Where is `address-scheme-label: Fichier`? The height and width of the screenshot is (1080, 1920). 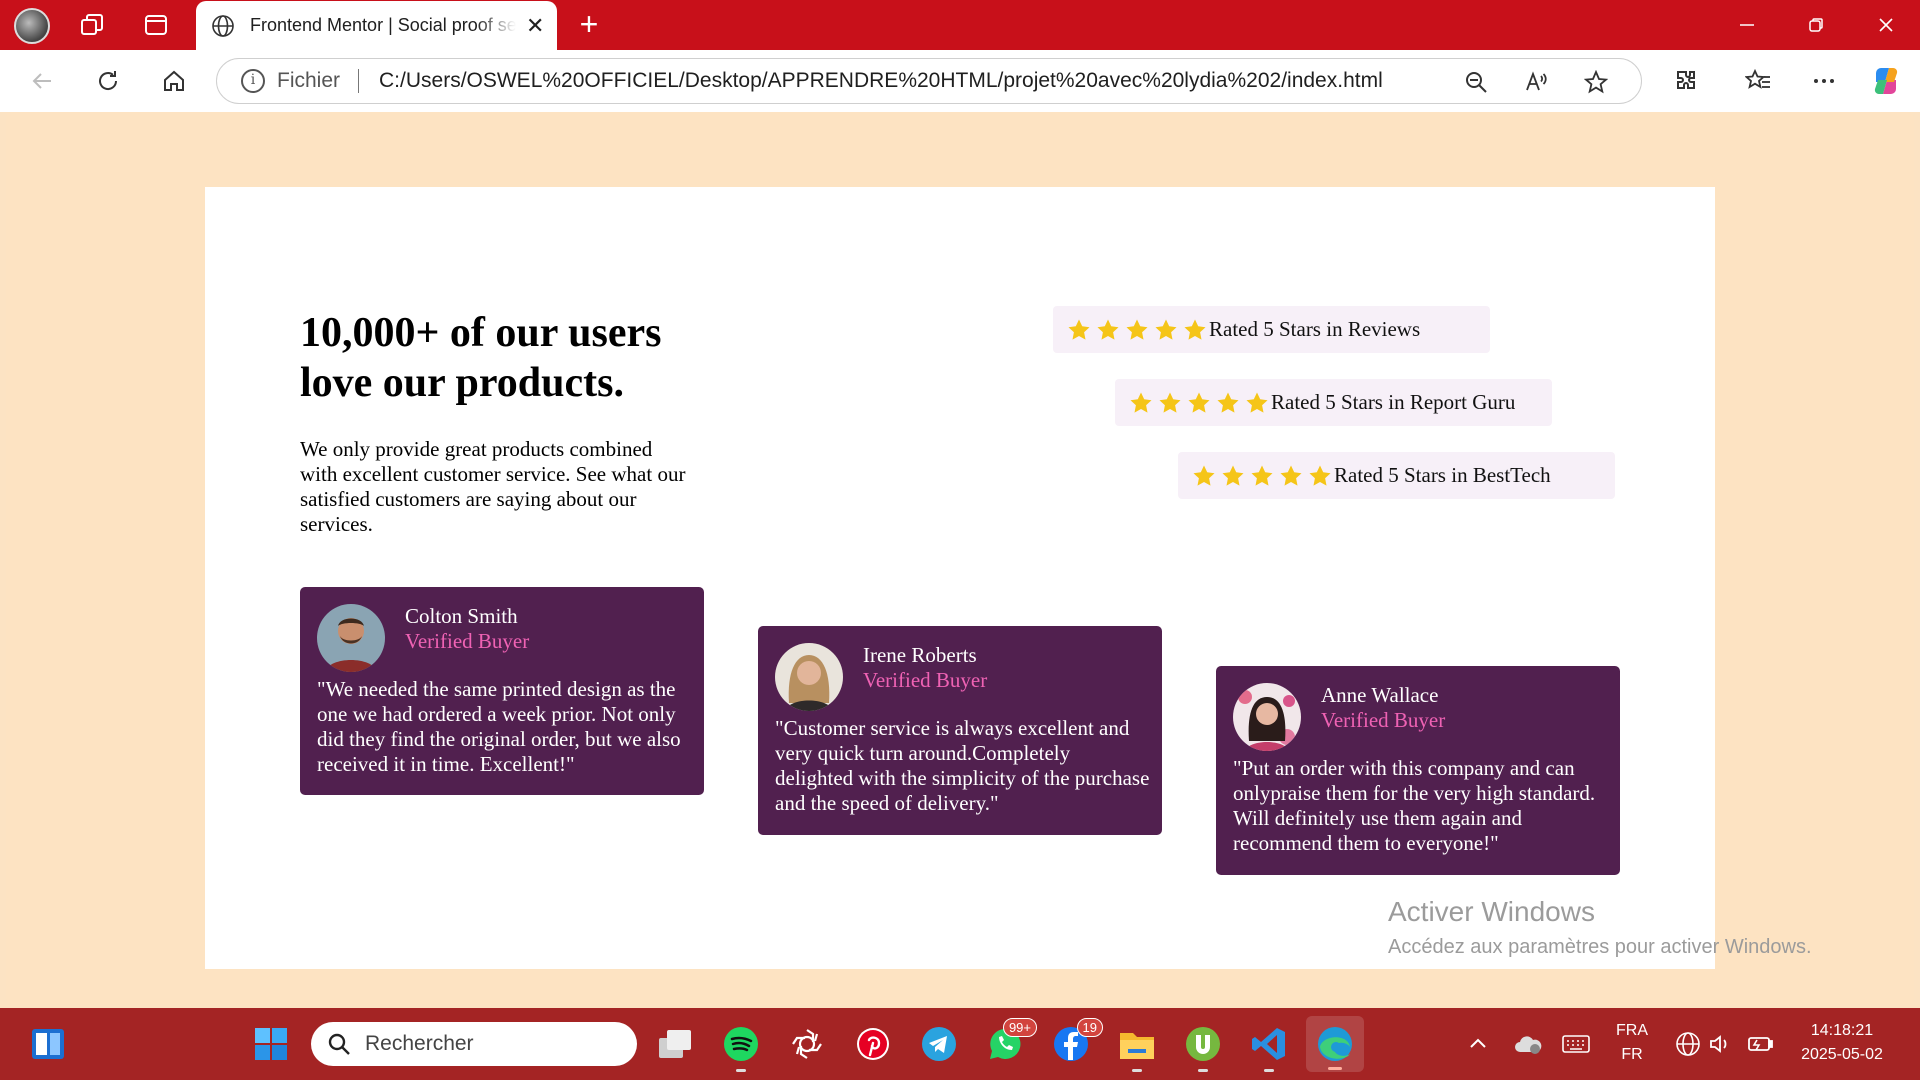 address-scheme-label: Fichier is located at coordinates (309, 80).